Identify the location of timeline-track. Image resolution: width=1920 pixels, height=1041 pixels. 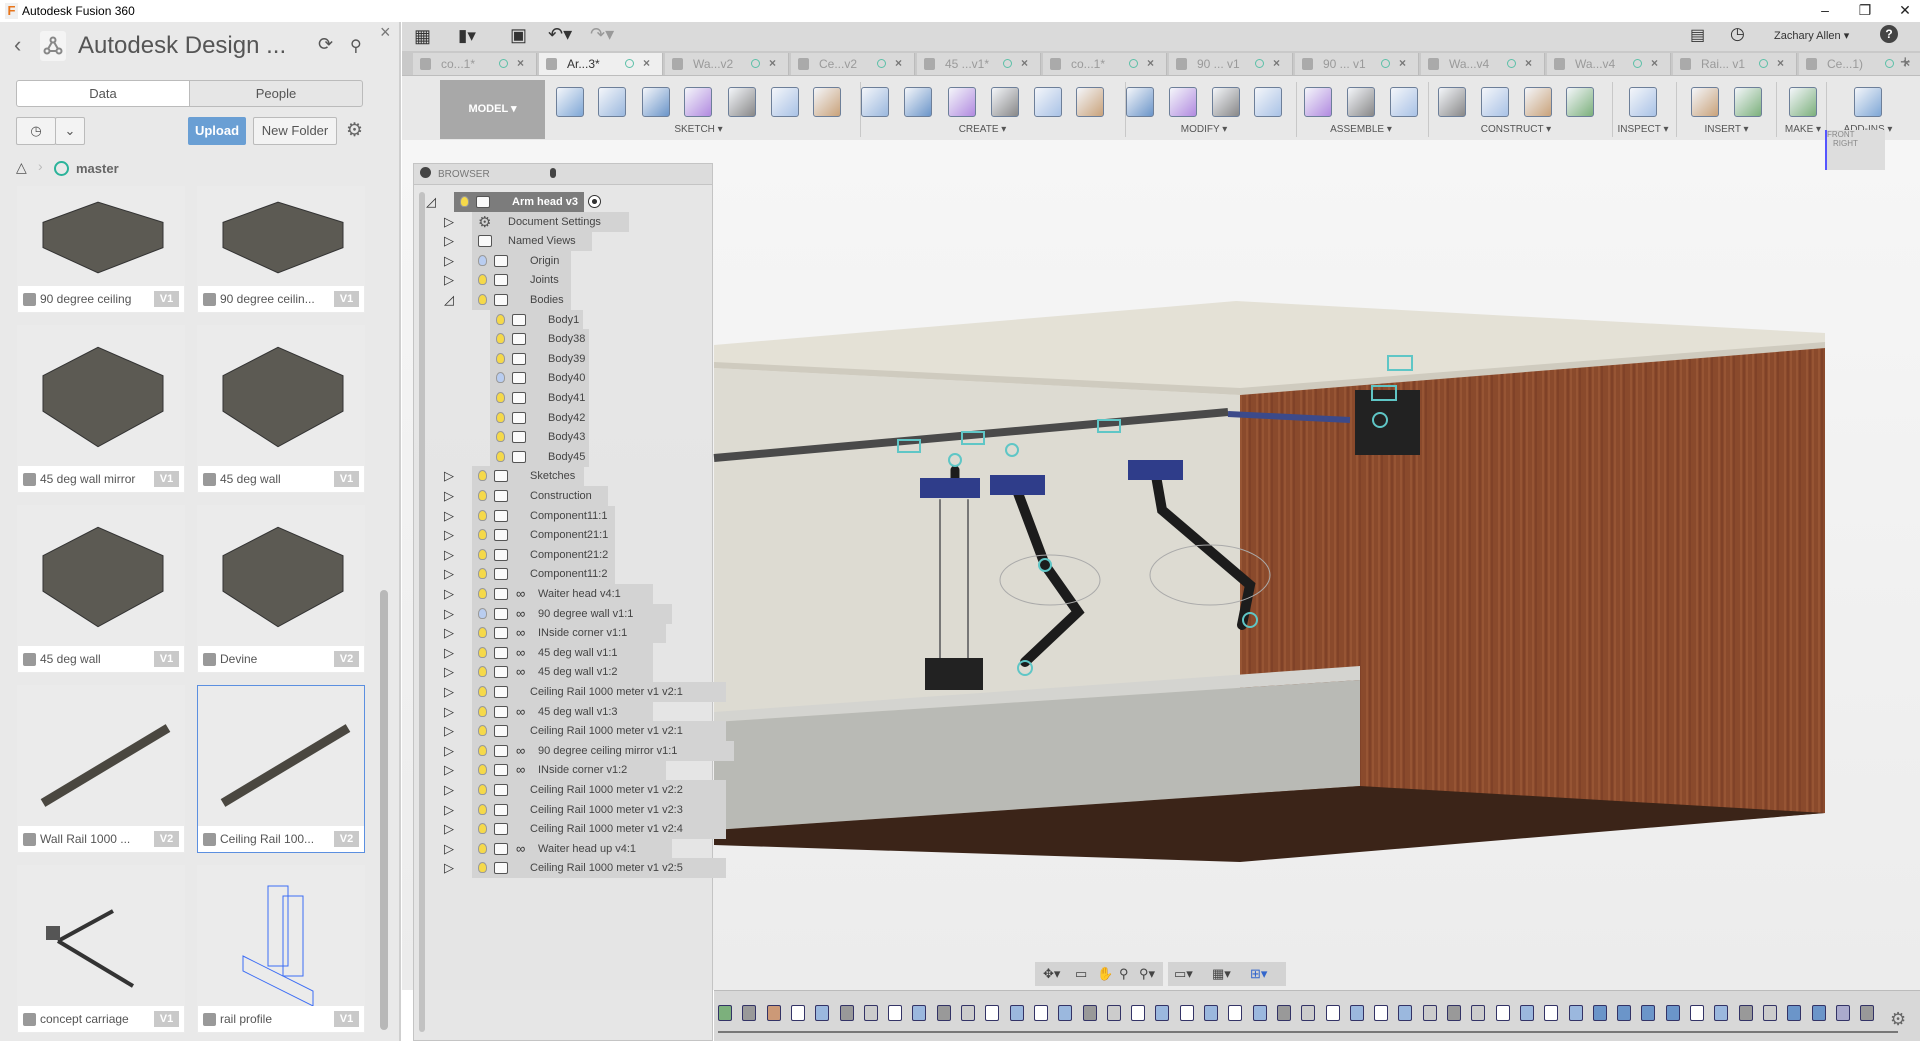
(1308, 1032).